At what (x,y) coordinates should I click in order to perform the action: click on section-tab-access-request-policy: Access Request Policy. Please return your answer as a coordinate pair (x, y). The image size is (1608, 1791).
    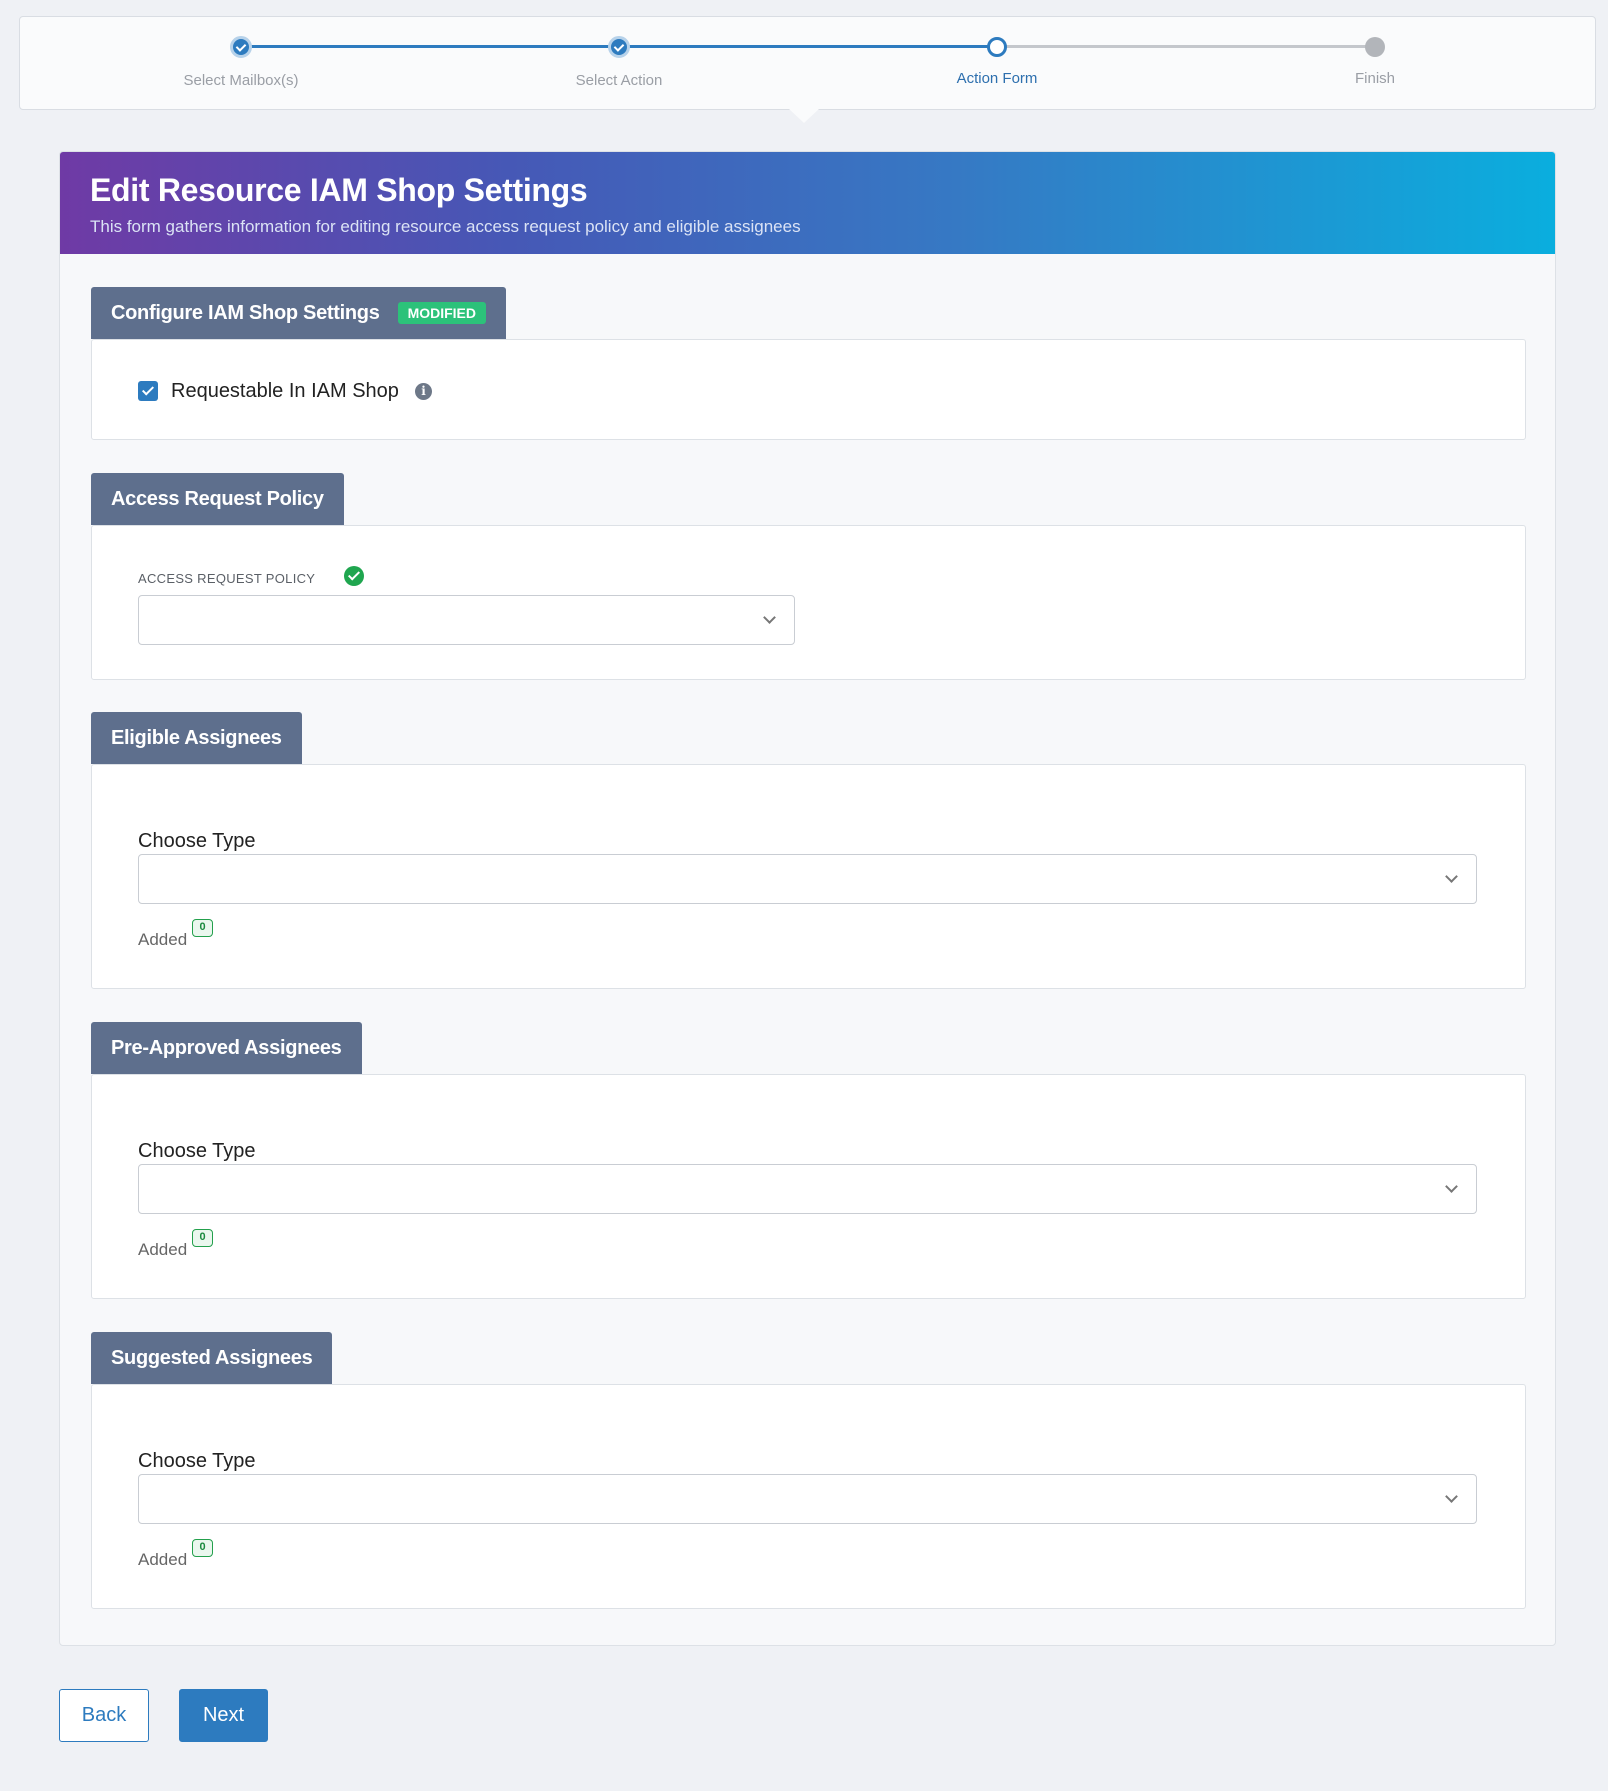
    Looking at the image, I should click on (217, 499).